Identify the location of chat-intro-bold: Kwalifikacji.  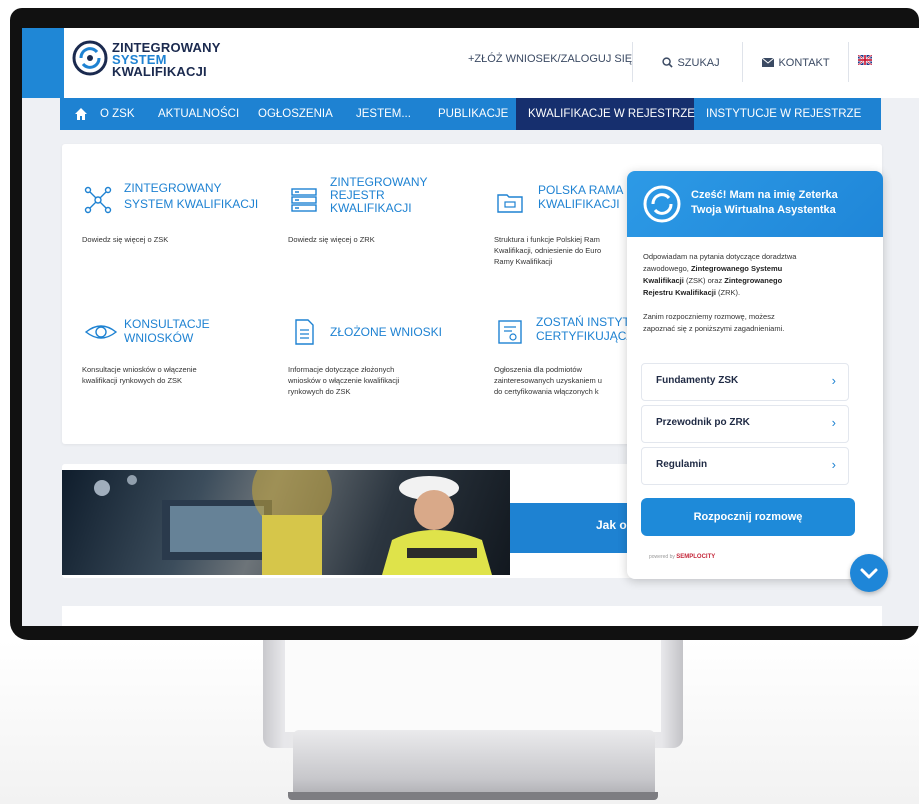
(663, 280).